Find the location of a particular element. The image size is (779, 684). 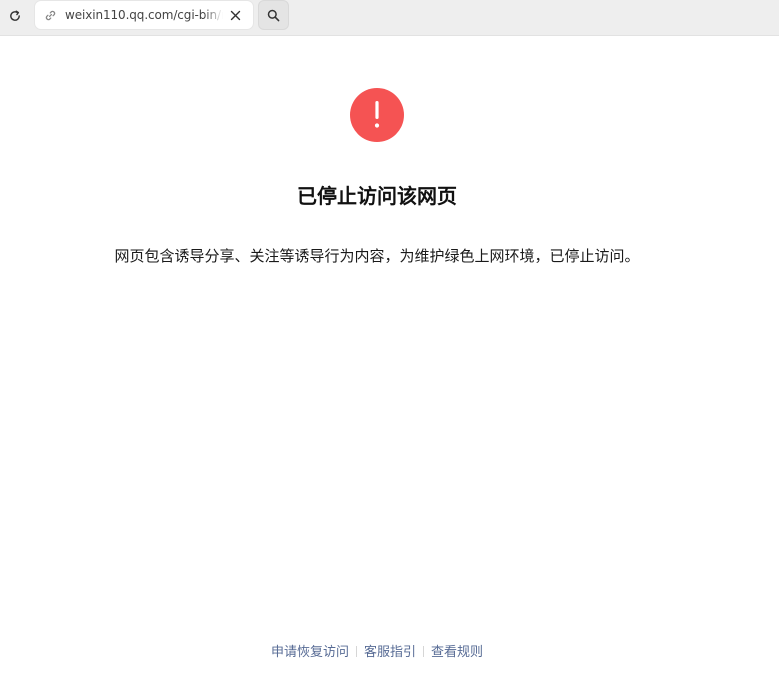

close-icon is located at coordinates (235, 15).